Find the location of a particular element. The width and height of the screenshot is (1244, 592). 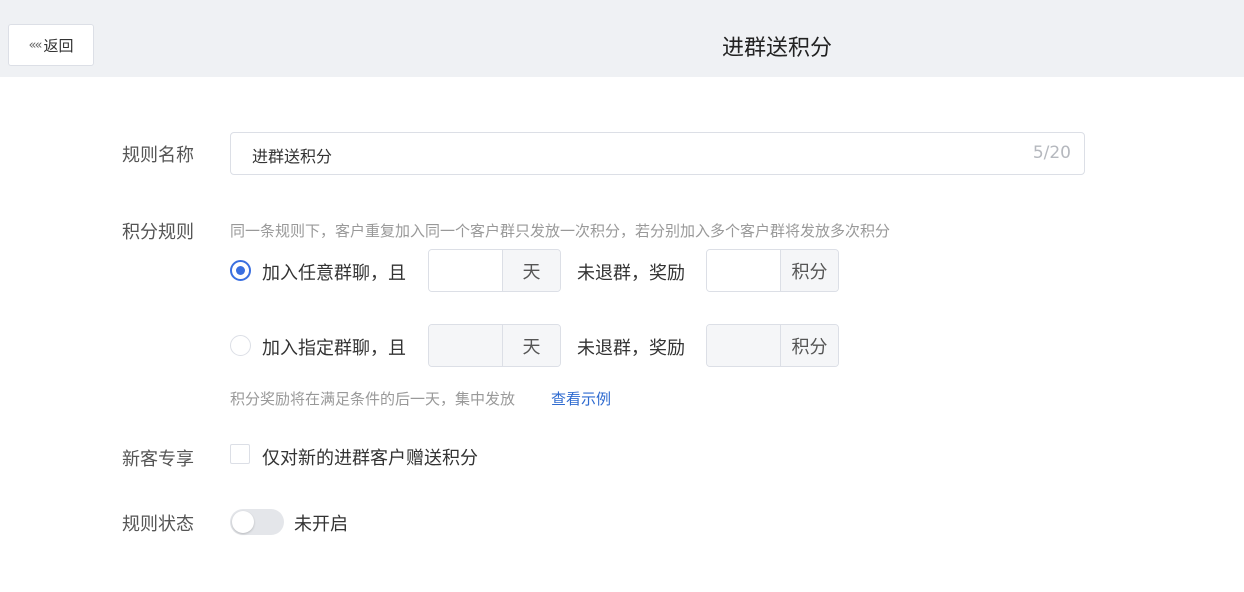

specific-group-days-unit: 天 is located at coordinates (531, 345).